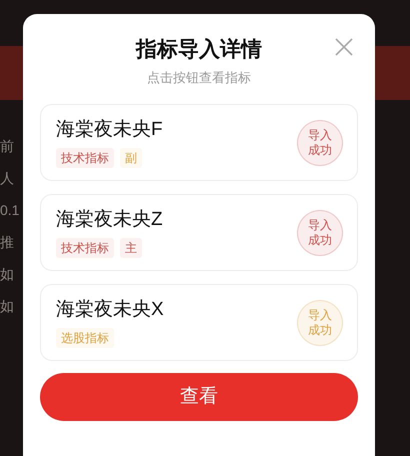 The image size is (410, 456). I want to click on indicator-tag: 主, so click(131, 248).